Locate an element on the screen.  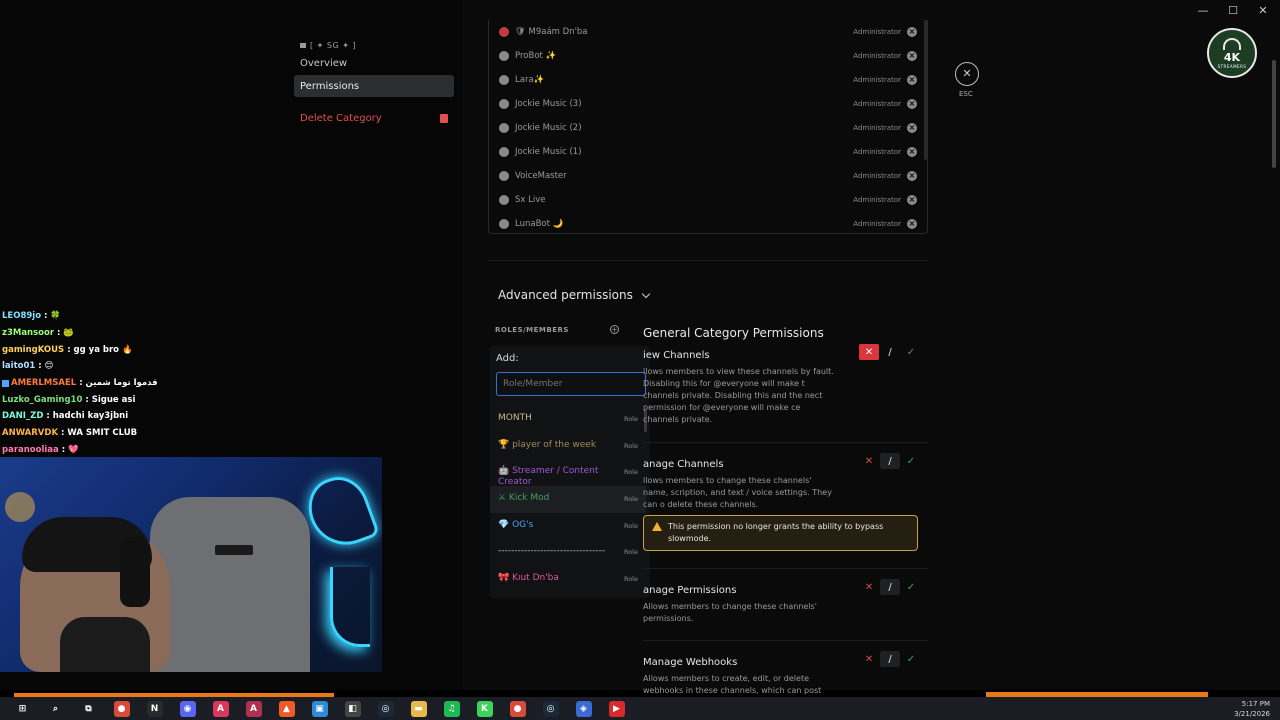
member-row: Jockie Music (2) Administrator × is located at coordinates (708, 128).